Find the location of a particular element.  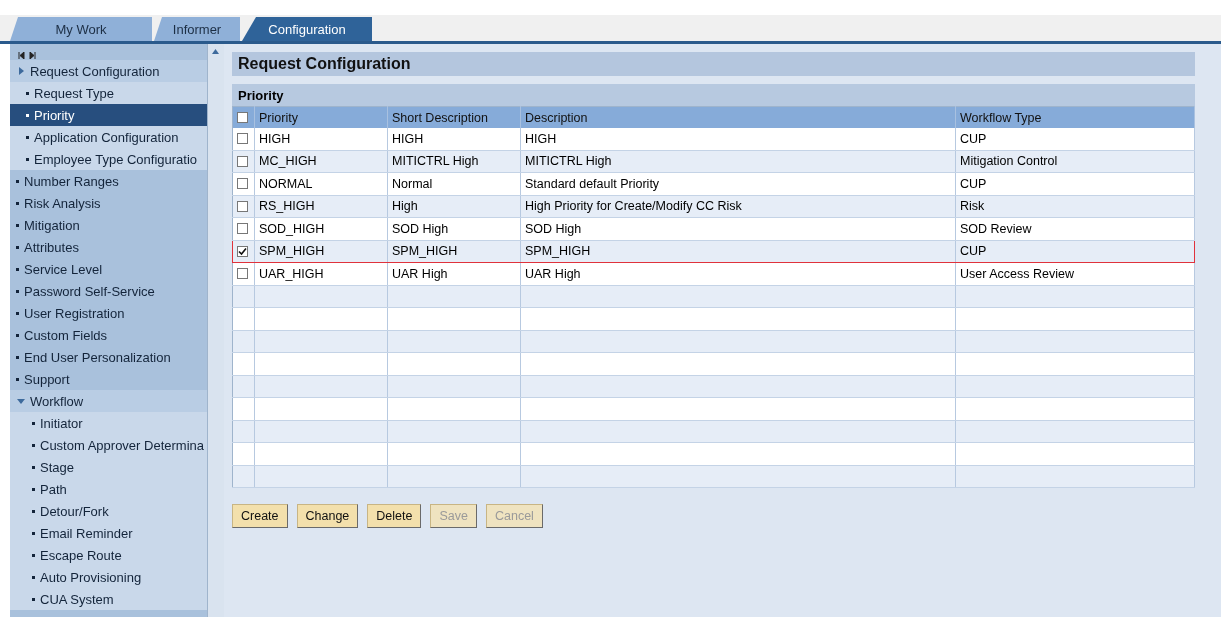

expand-arrow-icon is located at coordinates (21, 71).